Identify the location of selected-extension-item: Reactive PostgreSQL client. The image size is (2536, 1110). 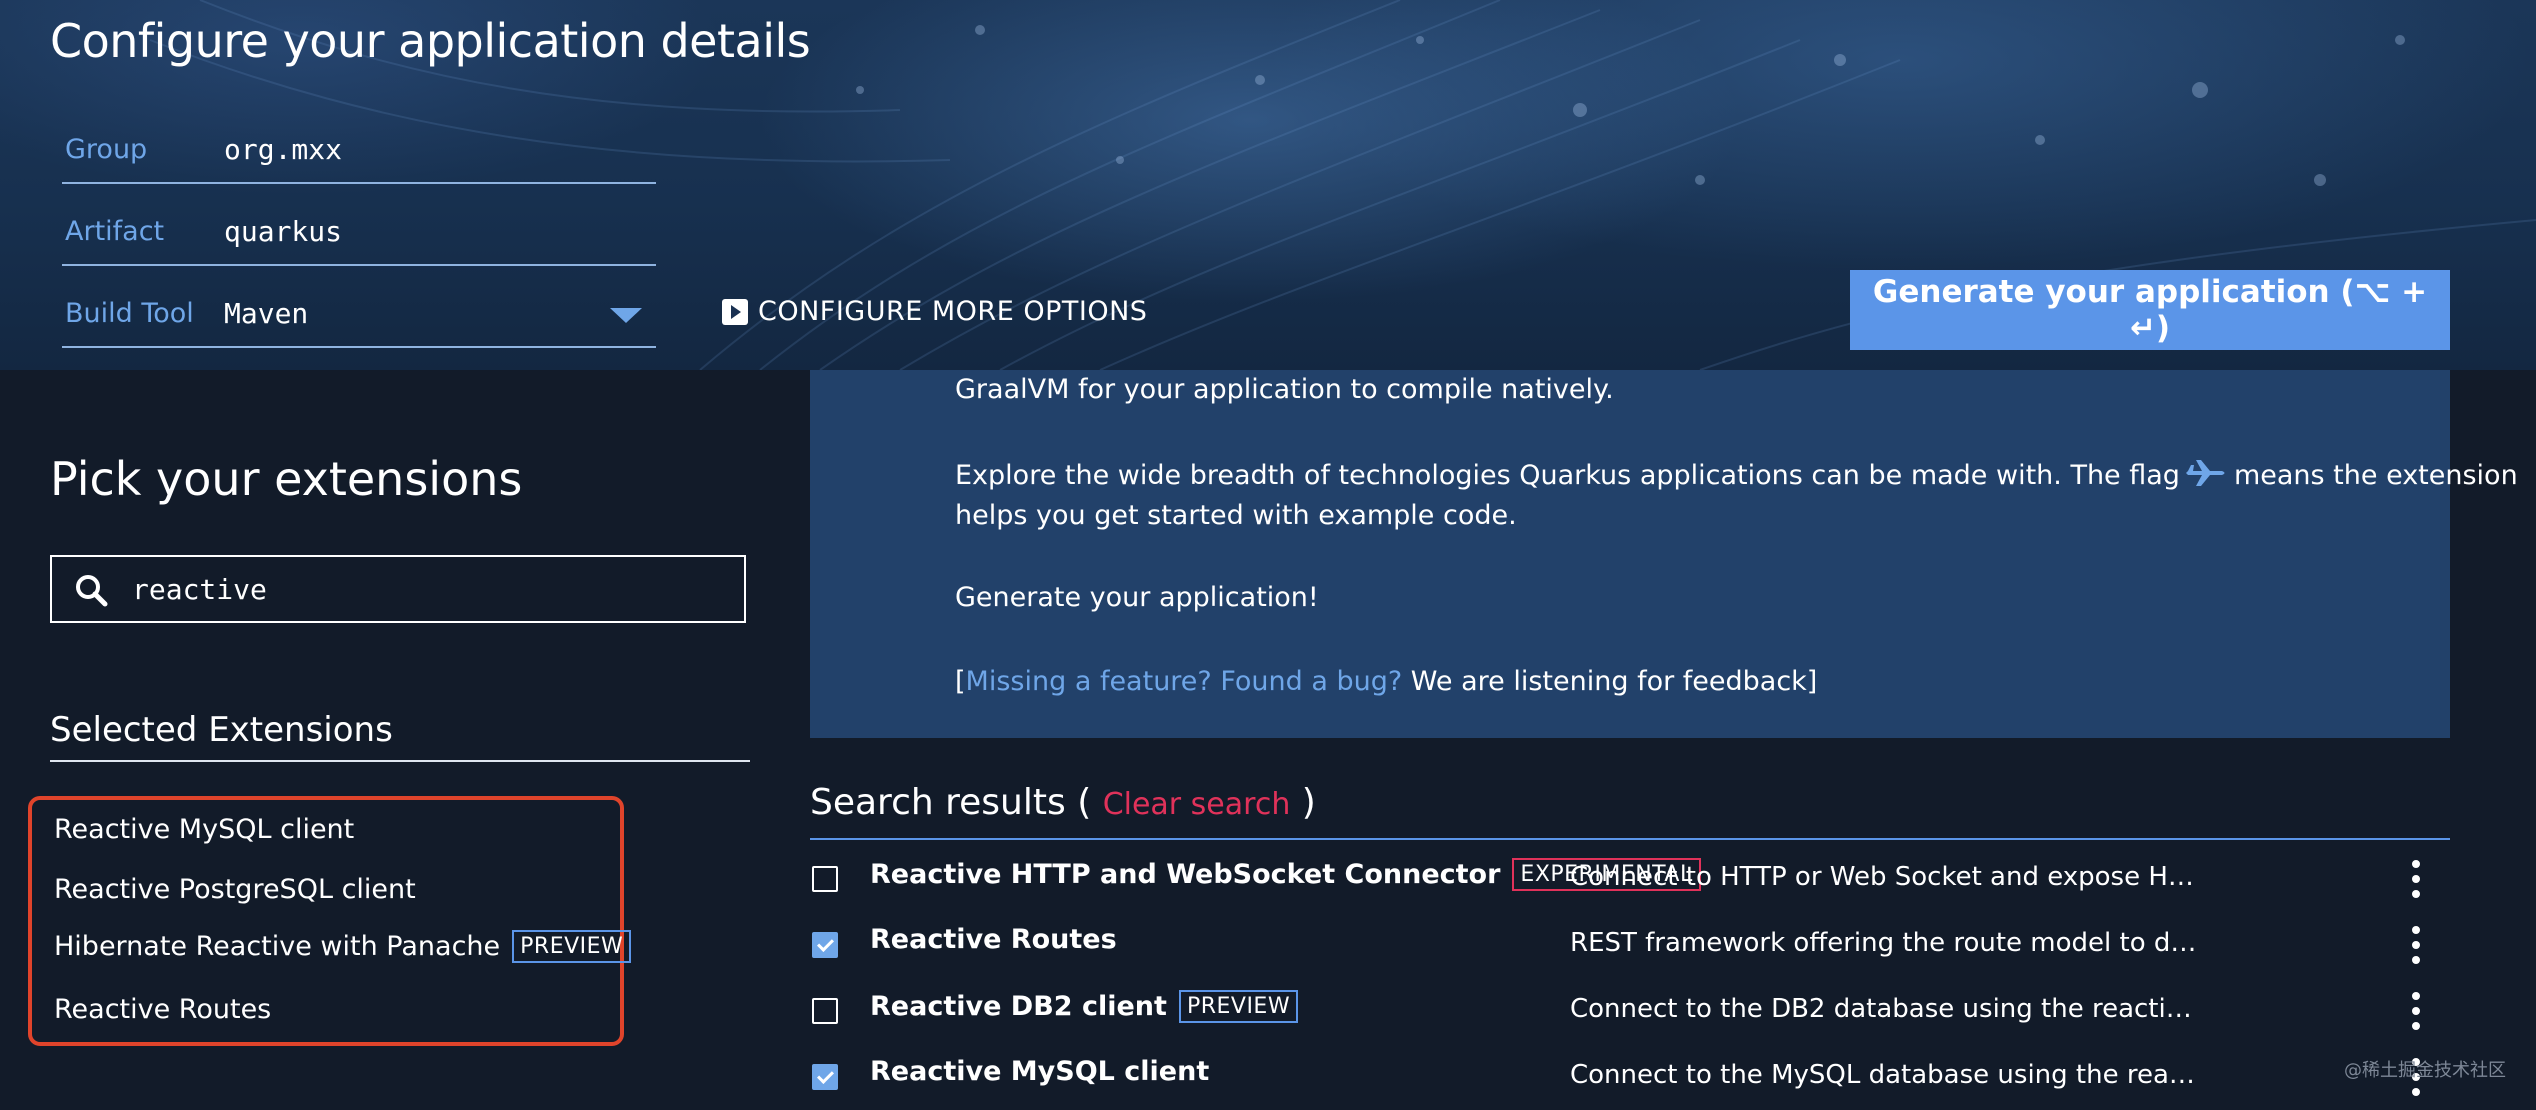
(235, 889).